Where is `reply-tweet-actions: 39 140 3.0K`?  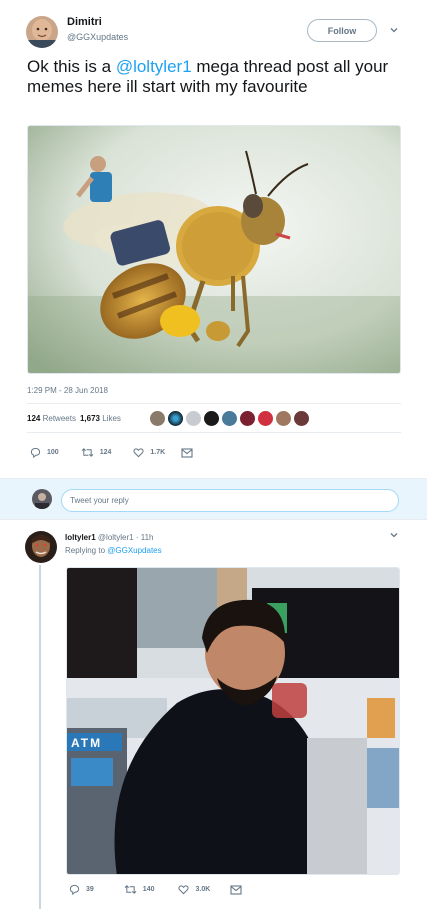
reply-tweet-actions: 39 140 3.0K is located at coordinates (155, 889).